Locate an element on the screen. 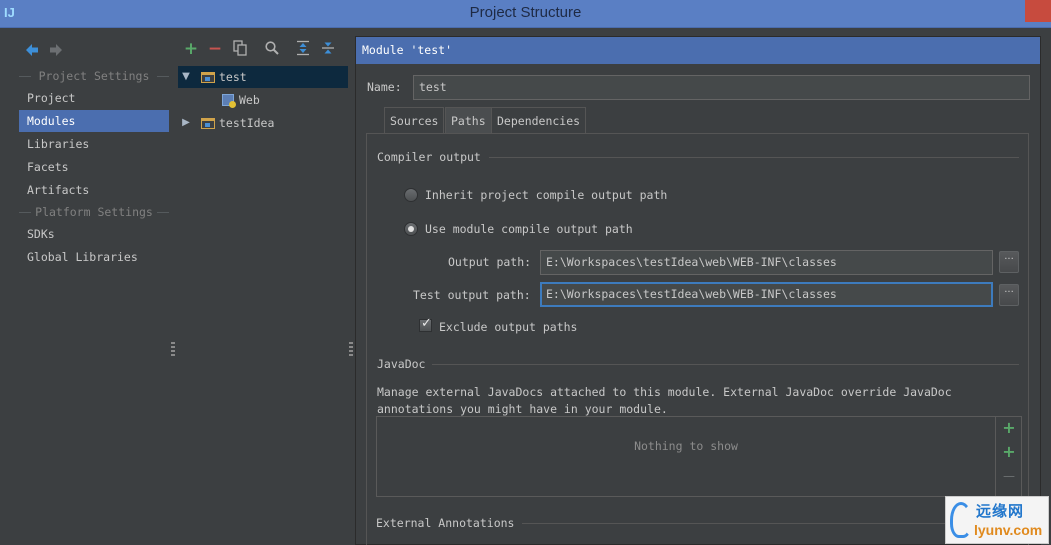 The width and height of the screenshot is (1051, 545). sidebar-item-facets: Facets is located at coordinates (94, 167).